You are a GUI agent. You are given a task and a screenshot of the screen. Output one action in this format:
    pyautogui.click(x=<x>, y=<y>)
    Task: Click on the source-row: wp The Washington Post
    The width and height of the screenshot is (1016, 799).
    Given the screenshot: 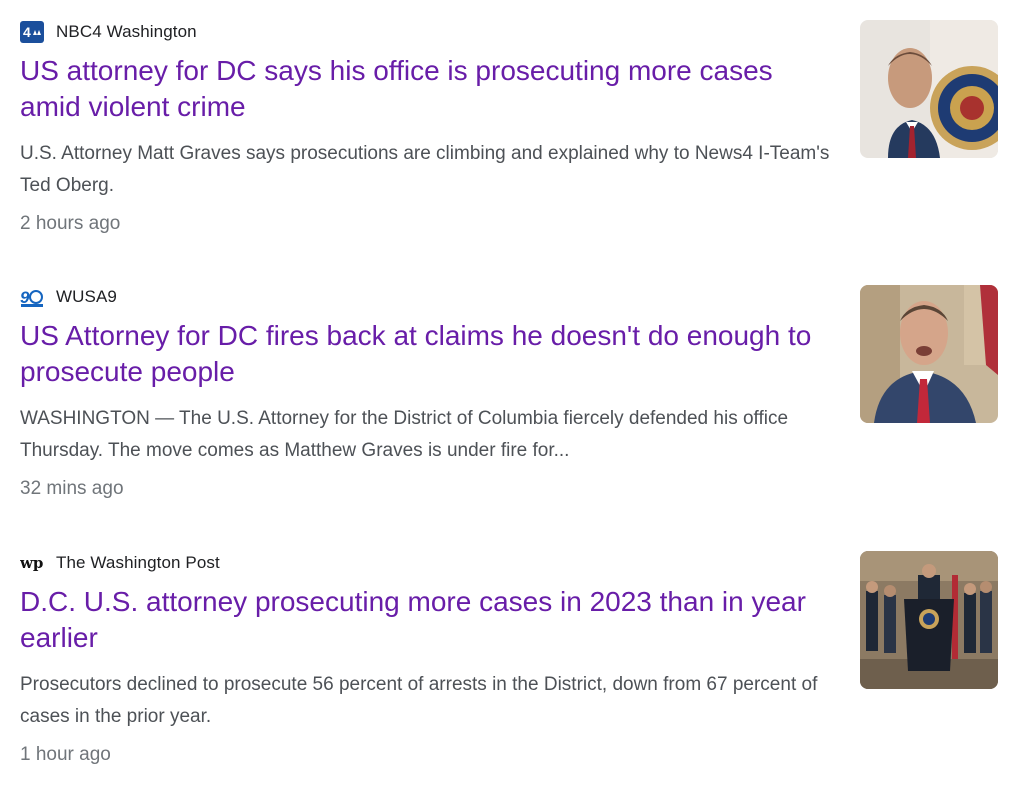 What is the action you would take?
    pyautogui.click(x=427, y=563)
    